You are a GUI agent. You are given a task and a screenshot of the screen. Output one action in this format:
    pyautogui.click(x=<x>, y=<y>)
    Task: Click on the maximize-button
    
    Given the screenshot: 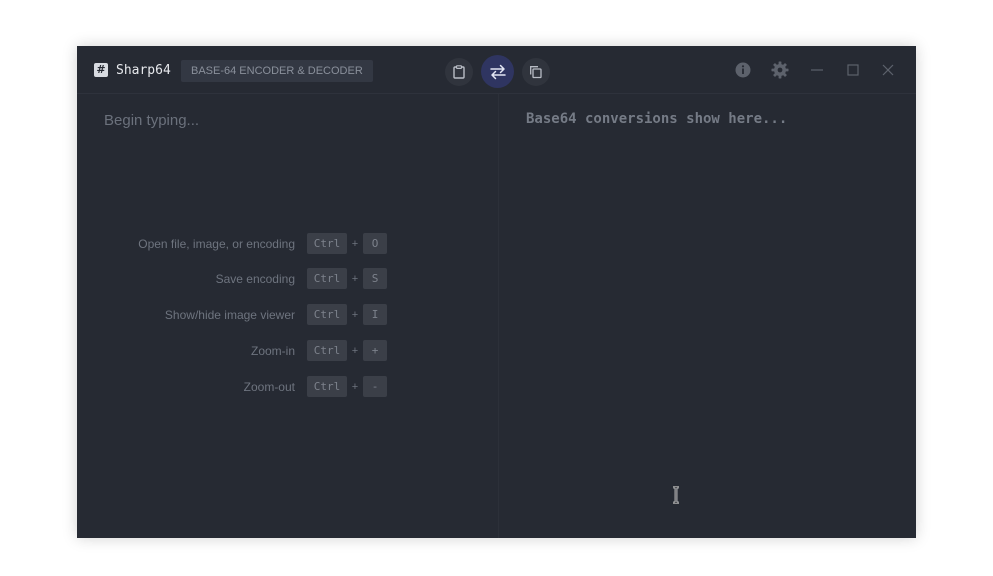 What is the action you would take?
    pyautogui.click(x=853, y=70)
    